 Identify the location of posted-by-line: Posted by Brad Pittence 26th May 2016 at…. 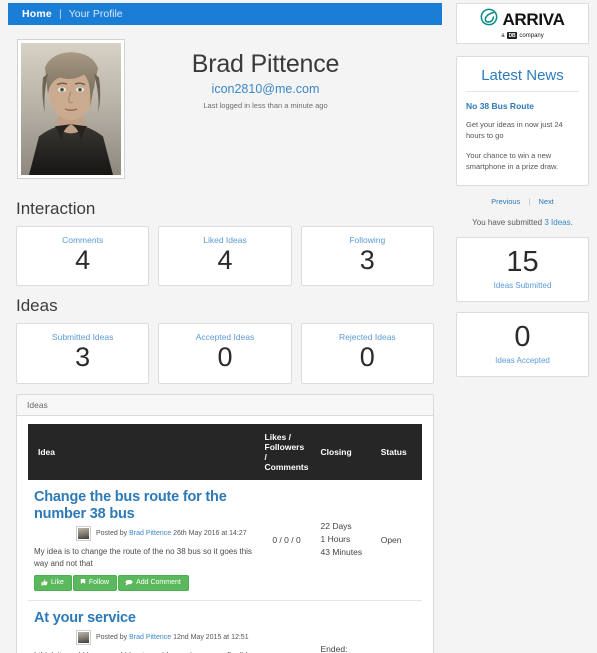
(164, 533).